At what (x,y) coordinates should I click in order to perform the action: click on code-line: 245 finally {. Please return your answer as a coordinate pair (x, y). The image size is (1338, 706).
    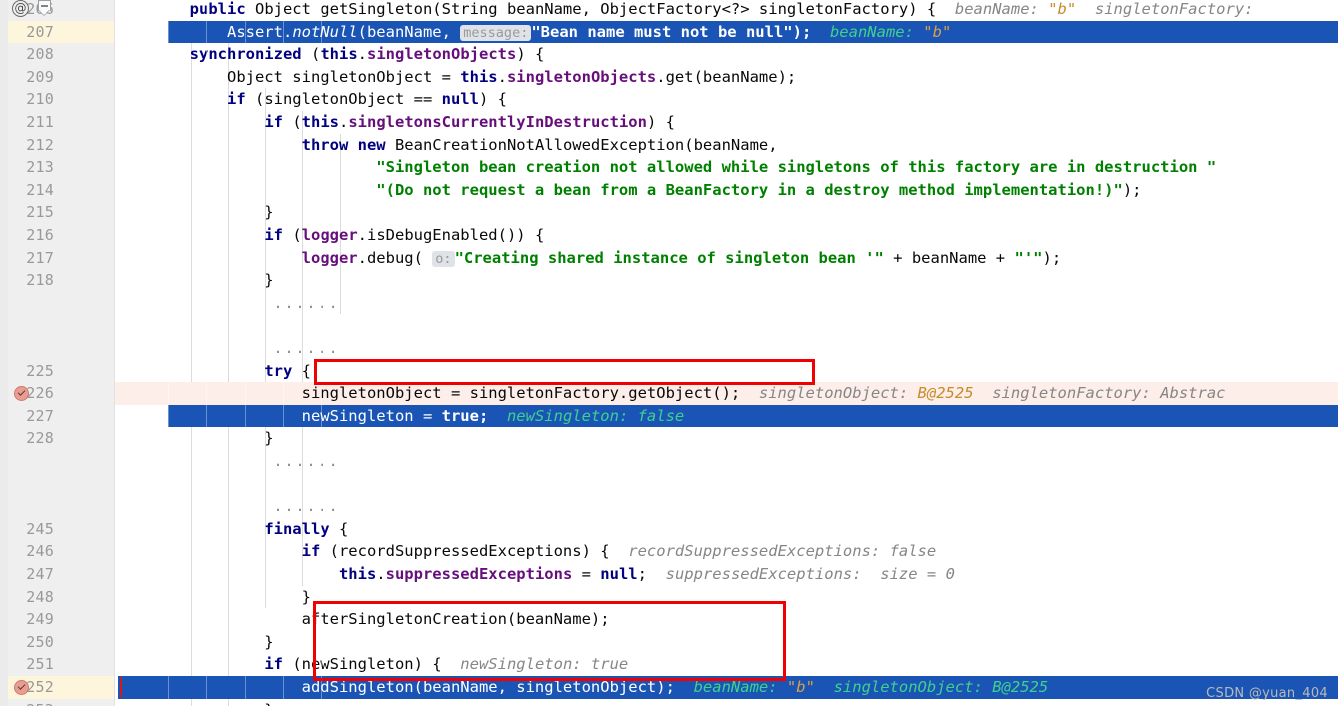
    Looking at the image, I should click on (669, 529).